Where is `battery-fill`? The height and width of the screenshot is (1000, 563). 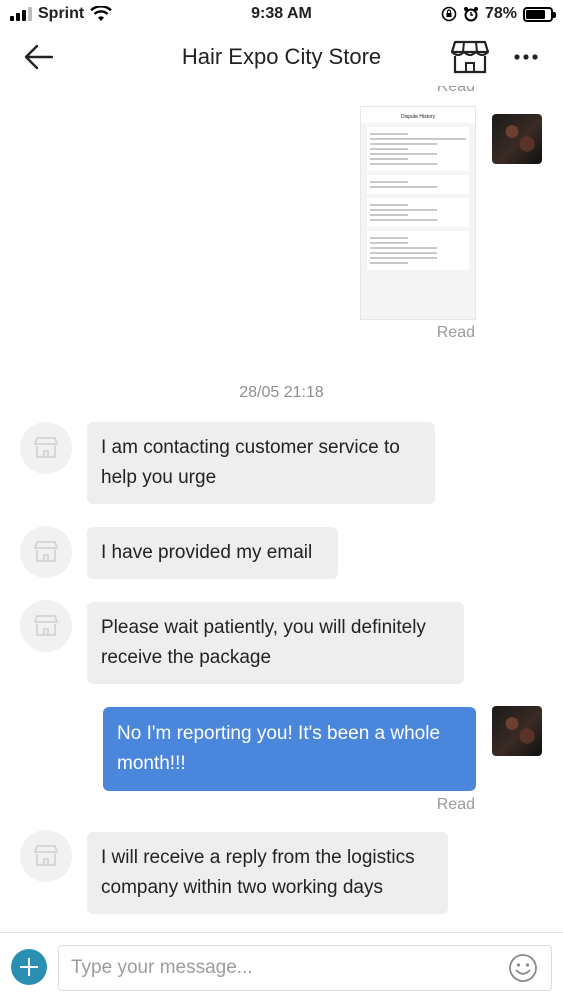
battery-fill is located at coordinates (535, 14).